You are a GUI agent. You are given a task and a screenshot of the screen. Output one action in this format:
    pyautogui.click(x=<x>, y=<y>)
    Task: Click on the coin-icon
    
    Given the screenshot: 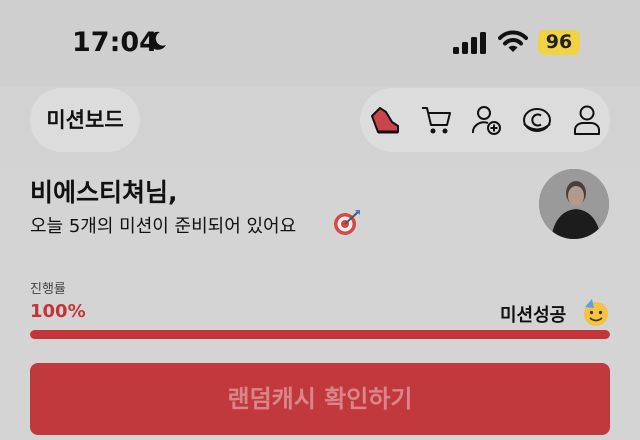 What is the action you would take?
    pyautogui.click(x=537, y=120)
    